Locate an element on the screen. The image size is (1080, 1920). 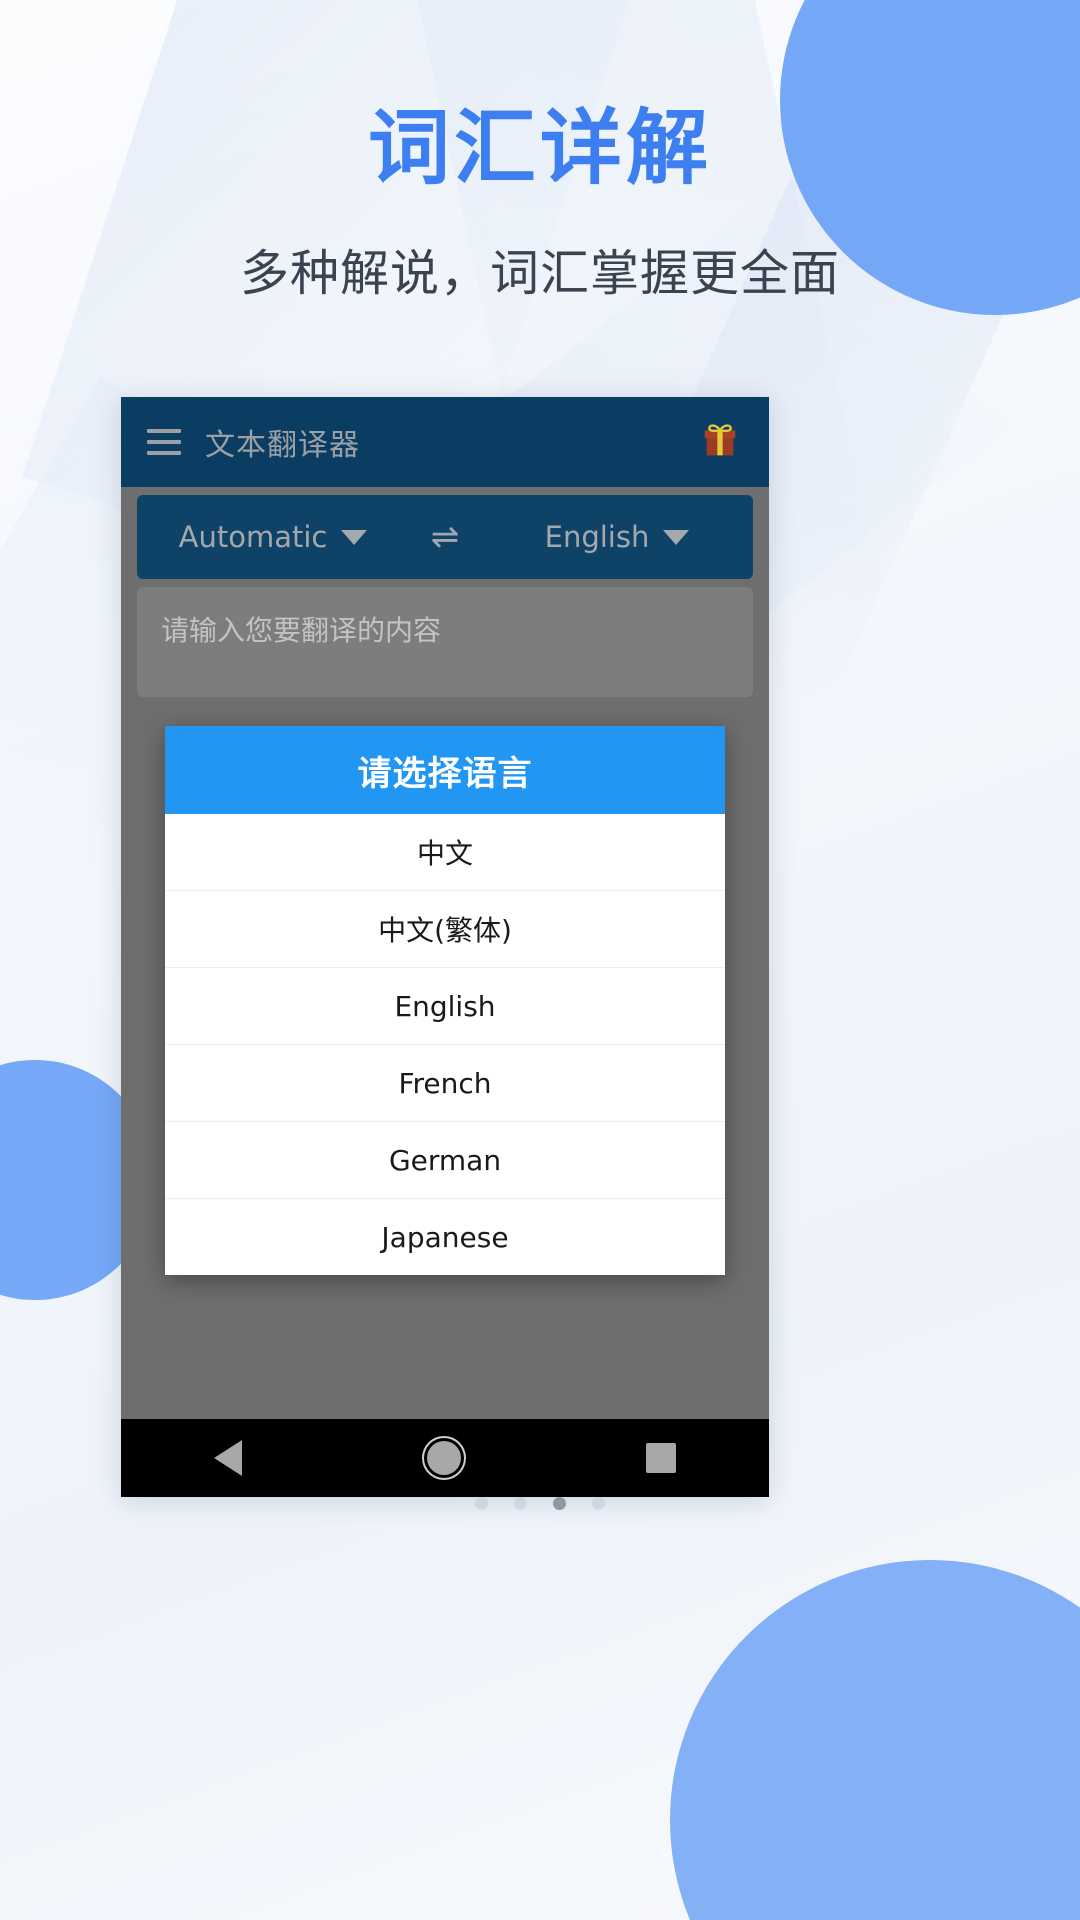
hamburger-menu-icon is located at coordinates (164, 442).